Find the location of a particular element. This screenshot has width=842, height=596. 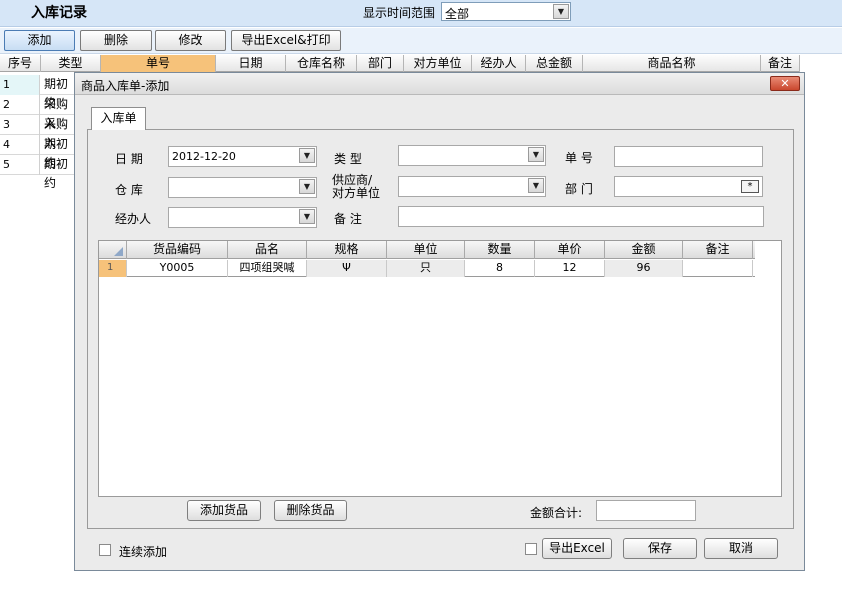

table-row: 5 期初约 is located at coordinates (38, 172).